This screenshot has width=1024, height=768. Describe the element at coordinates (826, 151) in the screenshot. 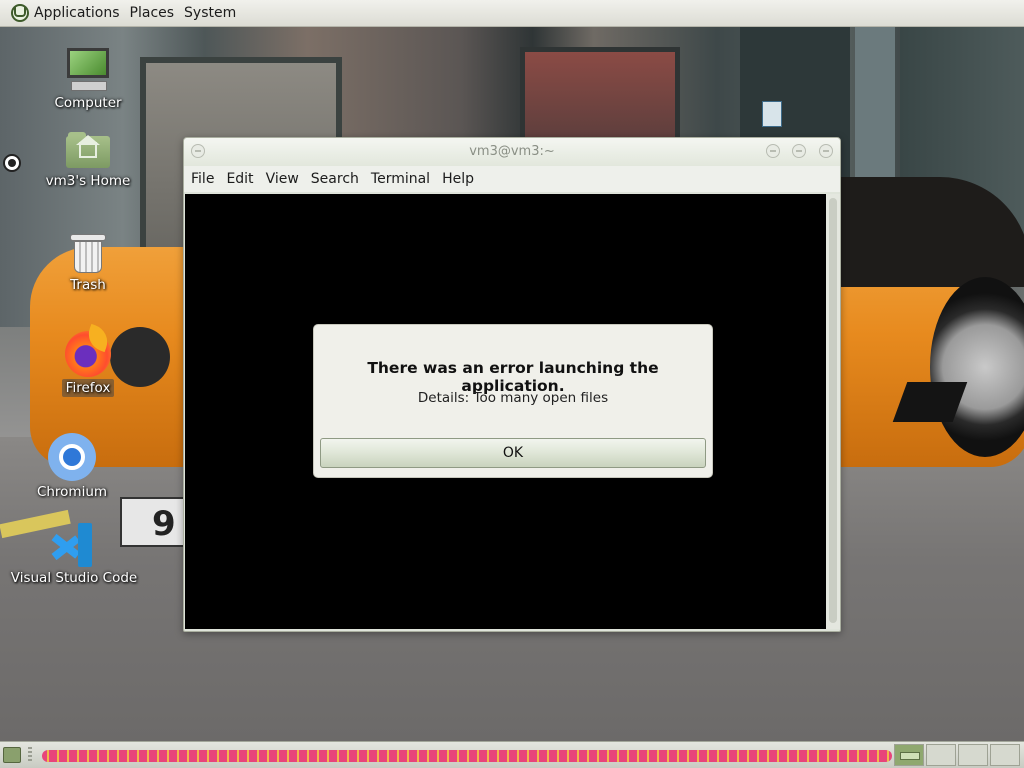

I see `close-icon` at that location.